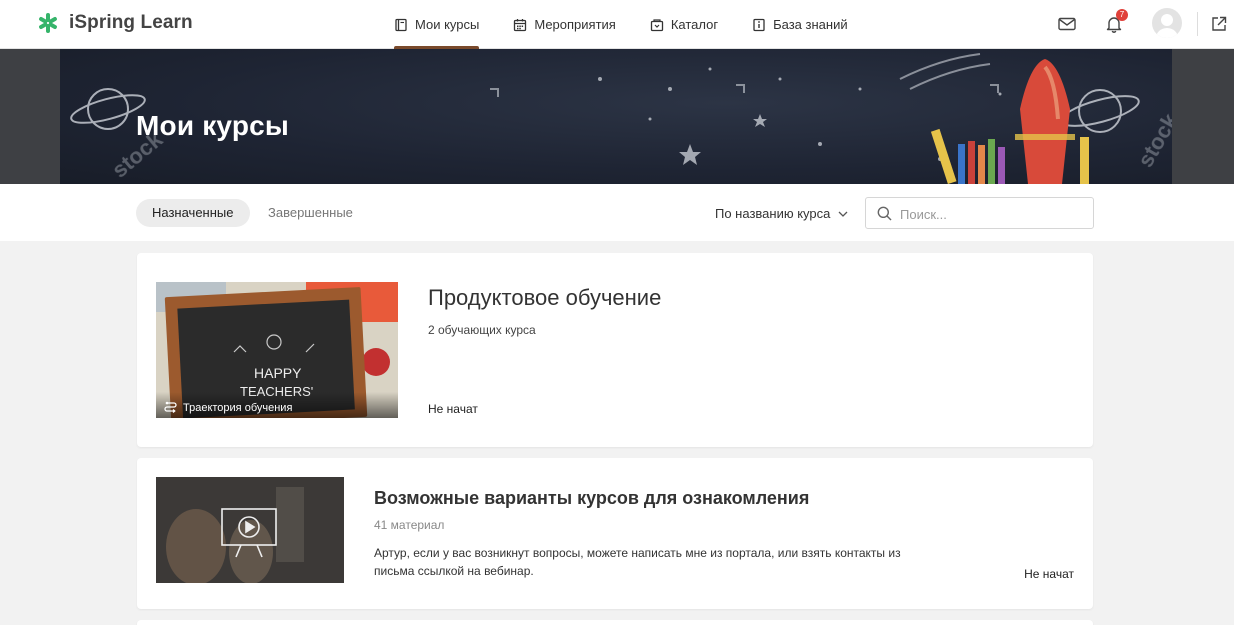  Describe the element at coordinates (131, 22) in the screenshot. I see `logo-text: iSpring Learn` at that location.